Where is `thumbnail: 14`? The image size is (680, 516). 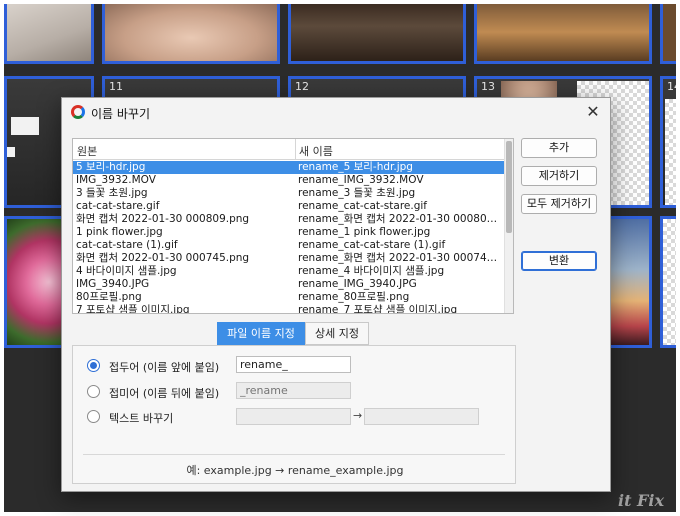 thumbnail: 14 is located at coordinates (668, 142).